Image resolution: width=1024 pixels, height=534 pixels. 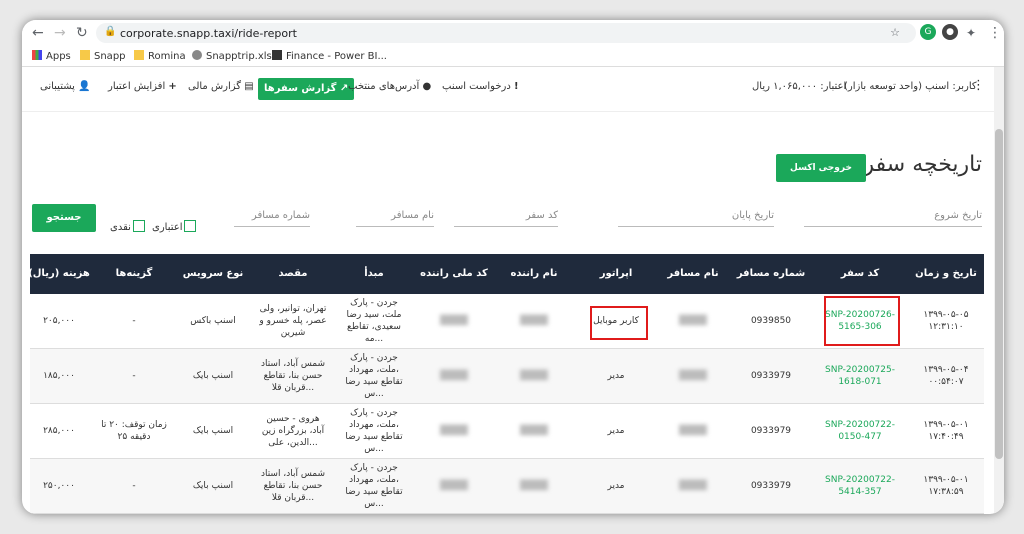 I want to click on cell-passenger-number: 0939850, so click(x=771, y=321).